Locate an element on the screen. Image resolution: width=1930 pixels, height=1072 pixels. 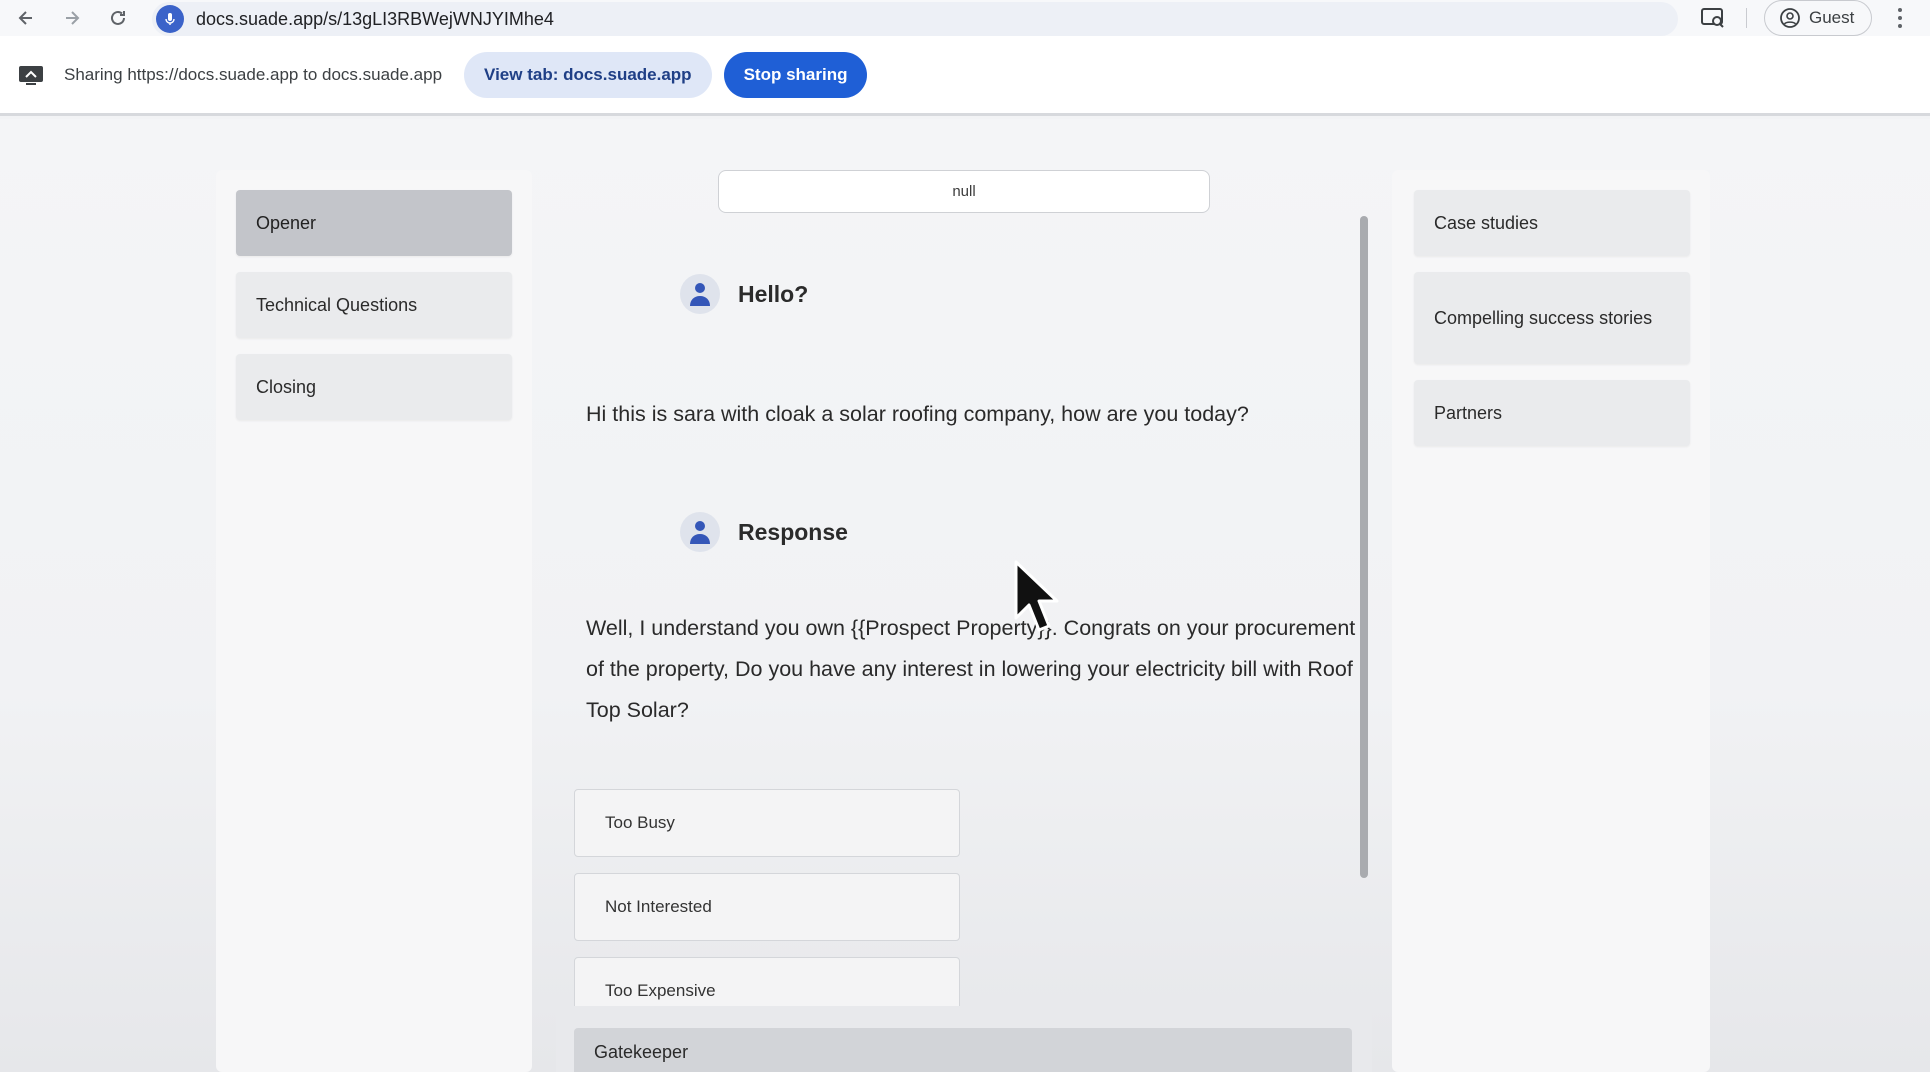
screen-share-icon is located at coordinates (31, 75).